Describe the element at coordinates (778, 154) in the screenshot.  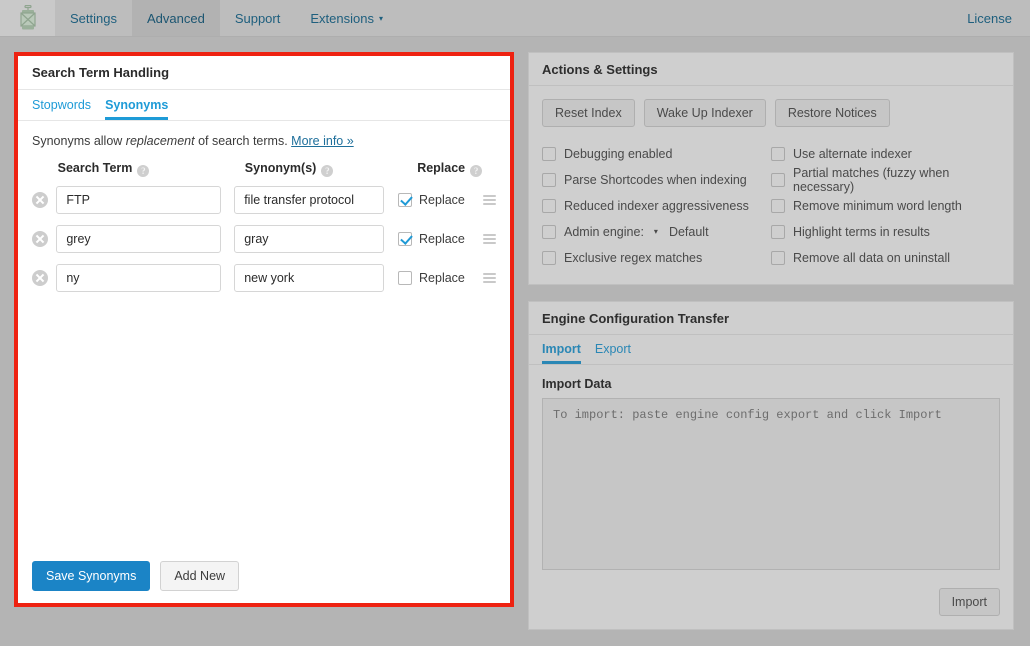
I see `alternate-indexer-checkbox` at that location.